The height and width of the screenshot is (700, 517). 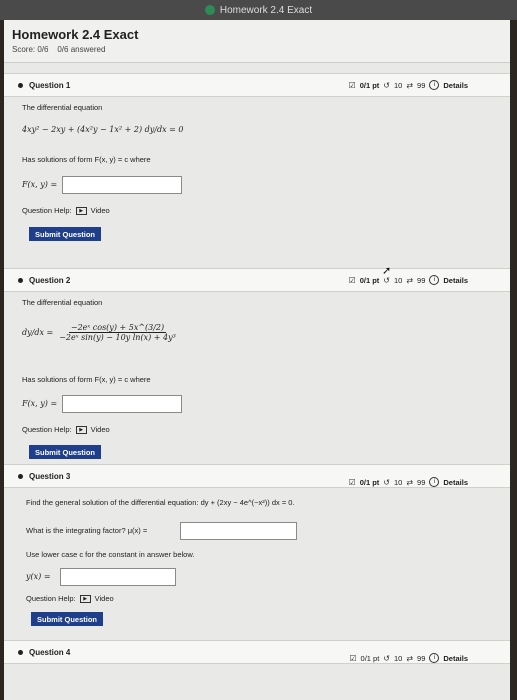 I want to click on question-3-points: 0/1 pt, so click(x=369, y=482).